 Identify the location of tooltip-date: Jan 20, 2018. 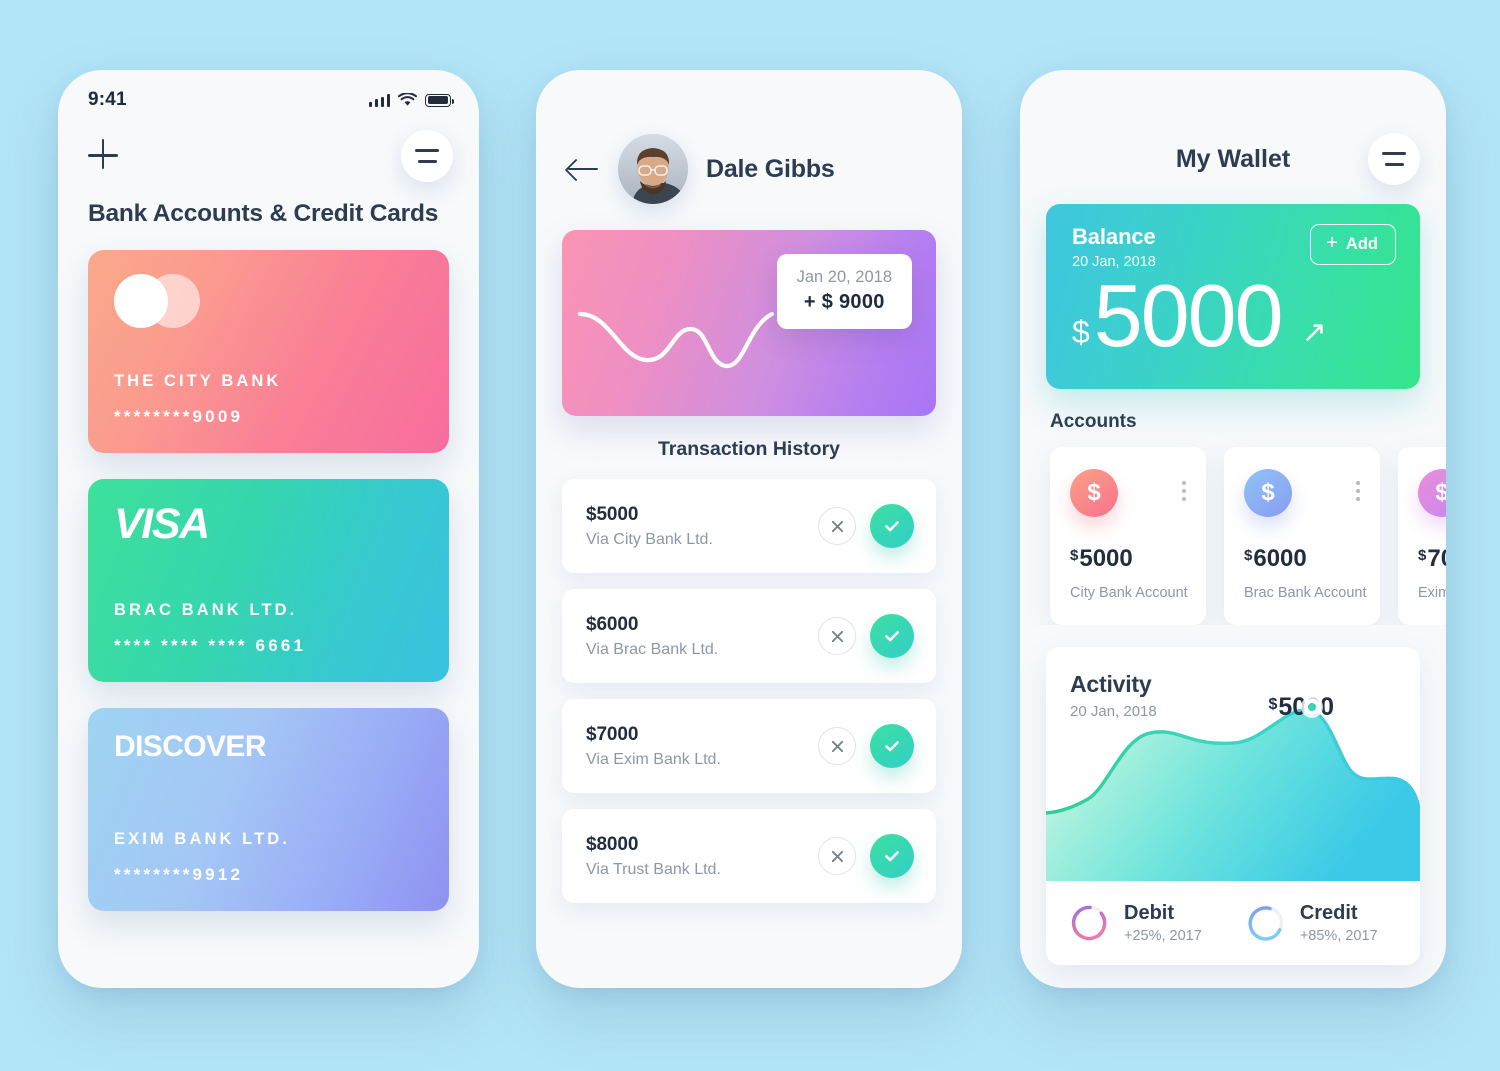
(844, 277).